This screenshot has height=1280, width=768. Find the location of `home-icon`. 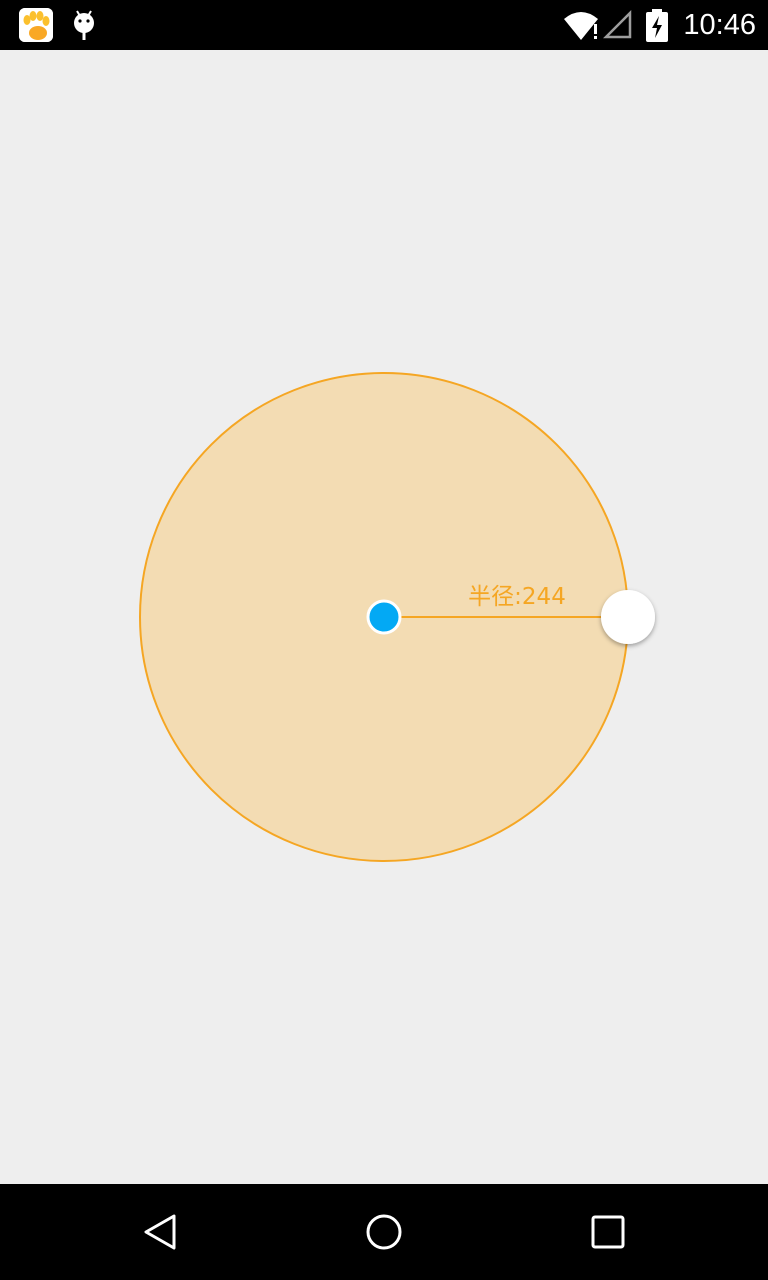

home-icon is located at coordinates (384, 1232).